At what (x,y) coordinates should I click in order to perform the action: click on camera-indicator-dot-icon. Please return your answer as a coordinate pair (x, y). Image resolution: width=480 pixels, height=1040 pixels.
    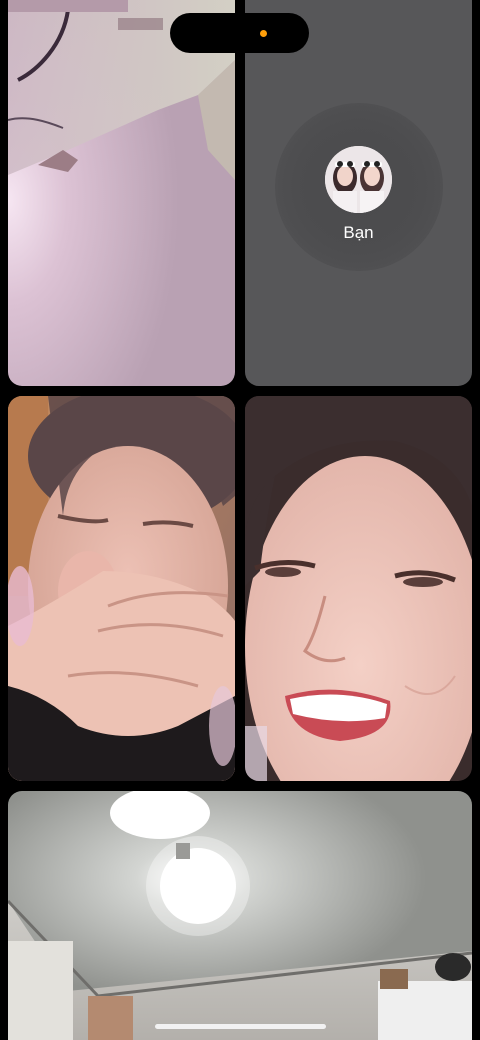
    Looking at the image, I should click on (263, 33).